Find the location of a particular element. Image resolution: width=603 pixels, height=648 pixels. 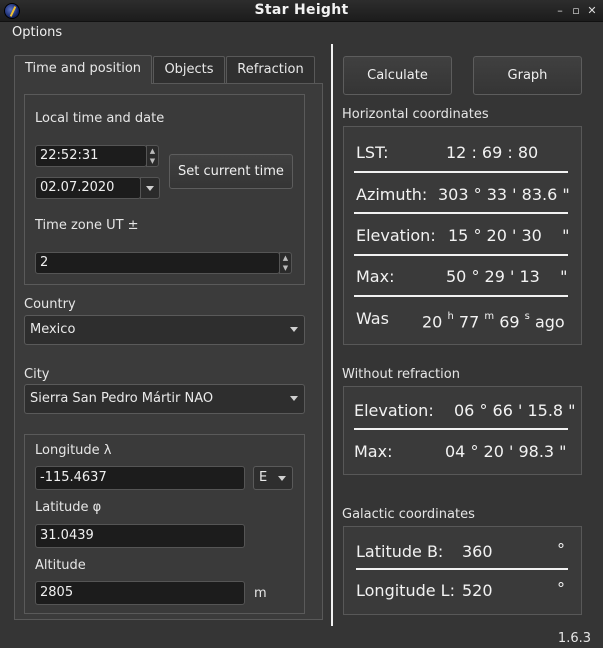

time-input: 22:52:31 is located at coordinates (91, 156).